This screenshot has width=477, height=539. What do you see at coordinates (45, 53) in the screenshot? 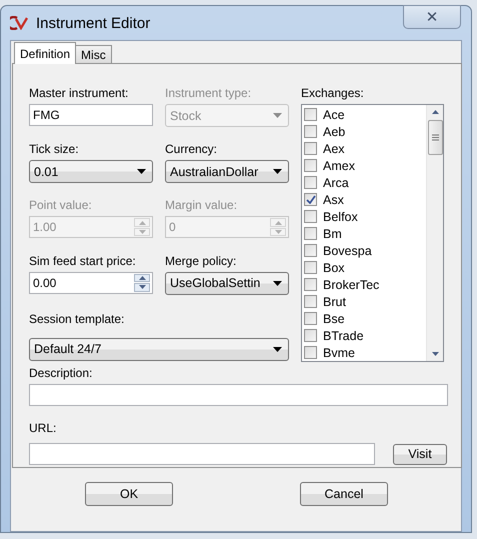
I see `tab: Definition` at bounding box center [45, 53].